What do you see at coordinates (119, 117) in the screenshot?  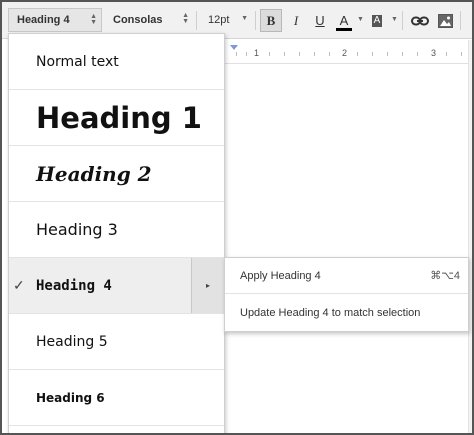 I see `menu-item-label: Heading 1` at bounding box center [119, 117].